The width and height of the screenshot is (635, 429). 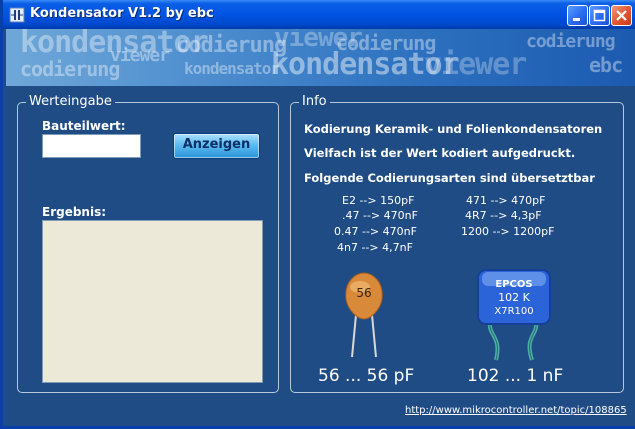 I want to click on ceramic-caption: 56 ... 56 pF, so click(x=366, y=376).